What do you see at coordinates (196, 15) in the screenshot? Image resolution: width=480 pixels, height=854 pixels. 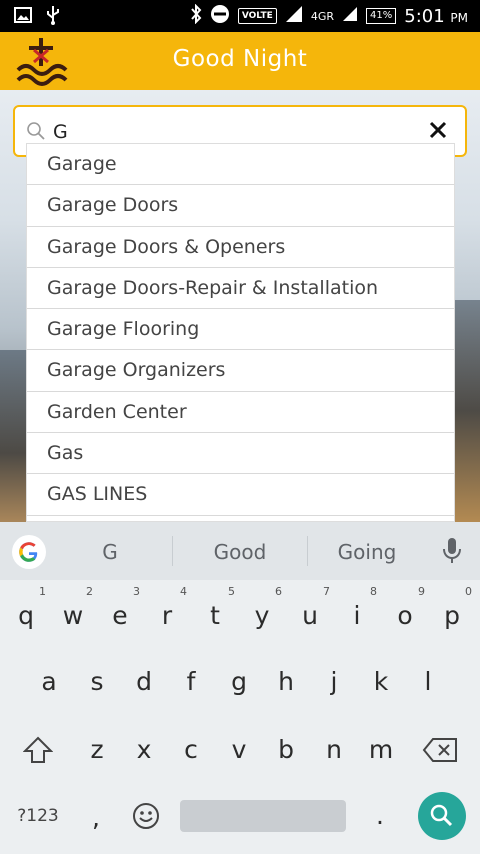 I see `bluetooth-icon` at bounding box center [196, 15].